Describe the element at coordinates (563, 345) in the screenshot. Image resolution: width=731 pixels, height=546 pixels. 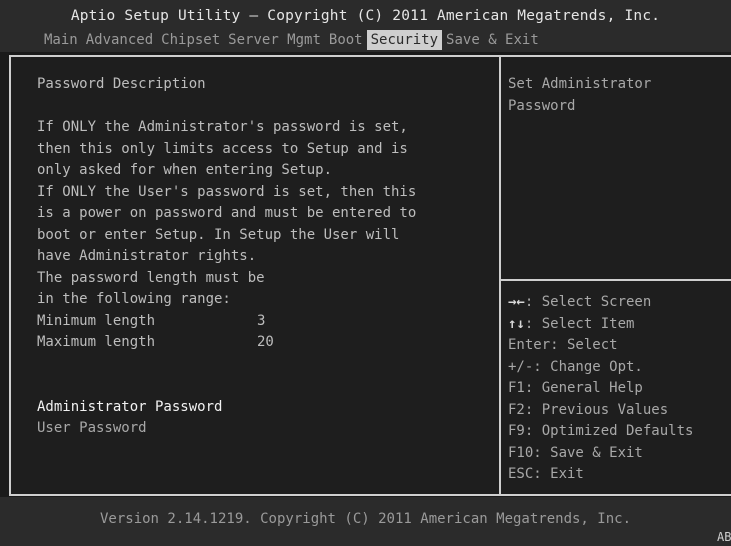
I see `key-enter: Enter: Select` at that location.